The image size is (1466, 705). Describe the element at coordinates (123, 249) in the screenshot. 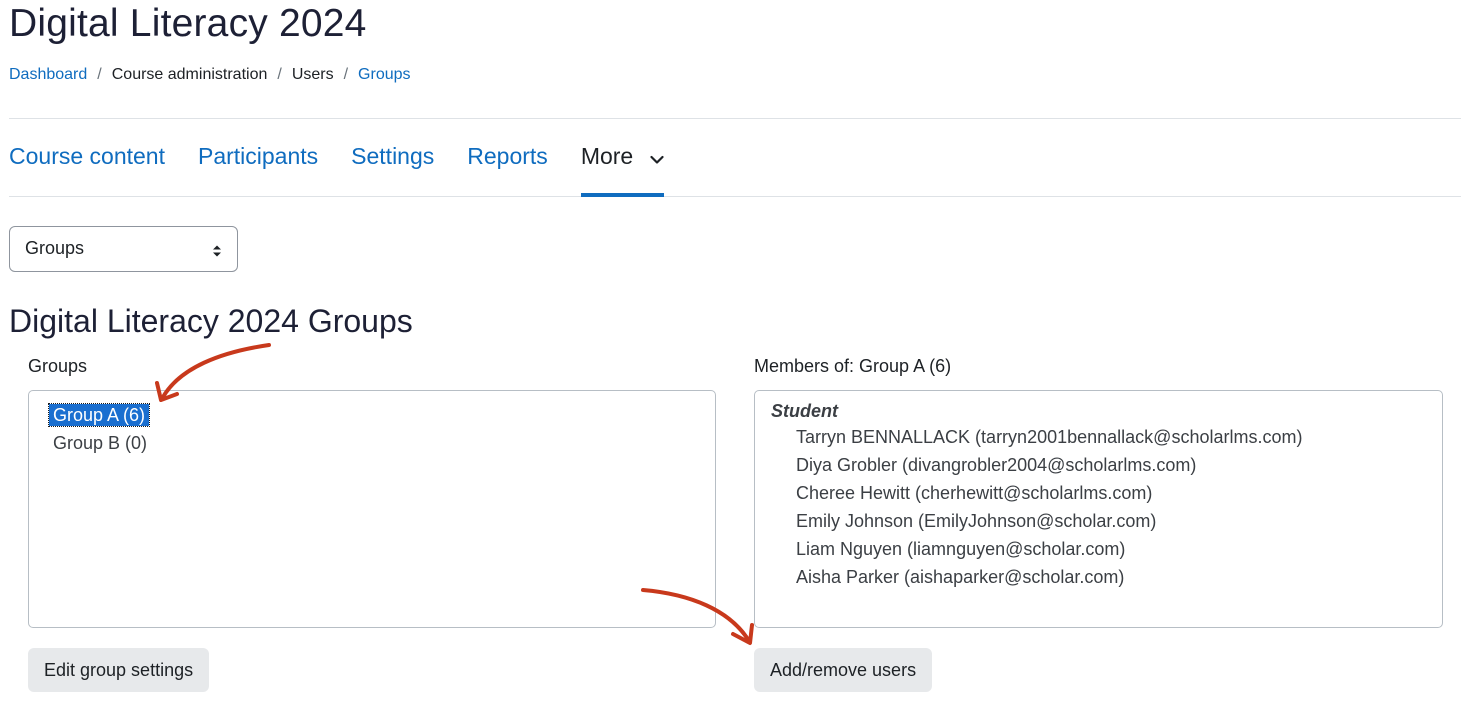

I see `tertiary-navigation-select: Groups` at that location.